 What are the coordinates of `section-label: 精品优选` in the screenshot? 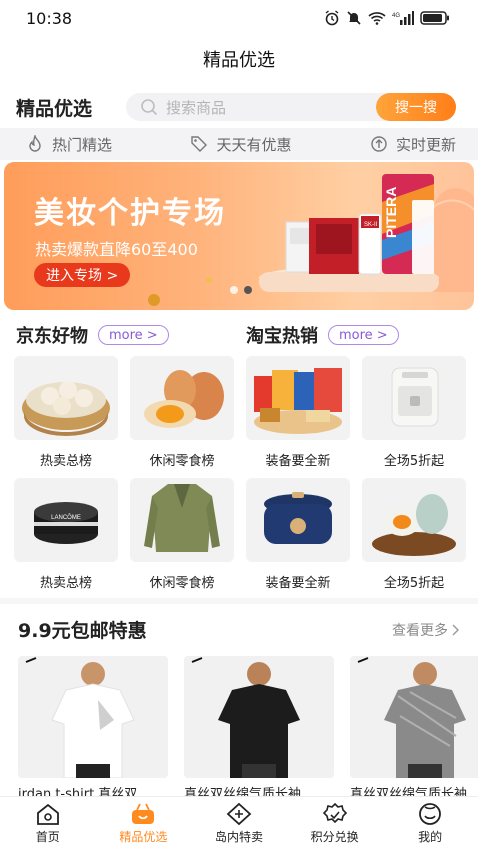 It's located at (54, 108).